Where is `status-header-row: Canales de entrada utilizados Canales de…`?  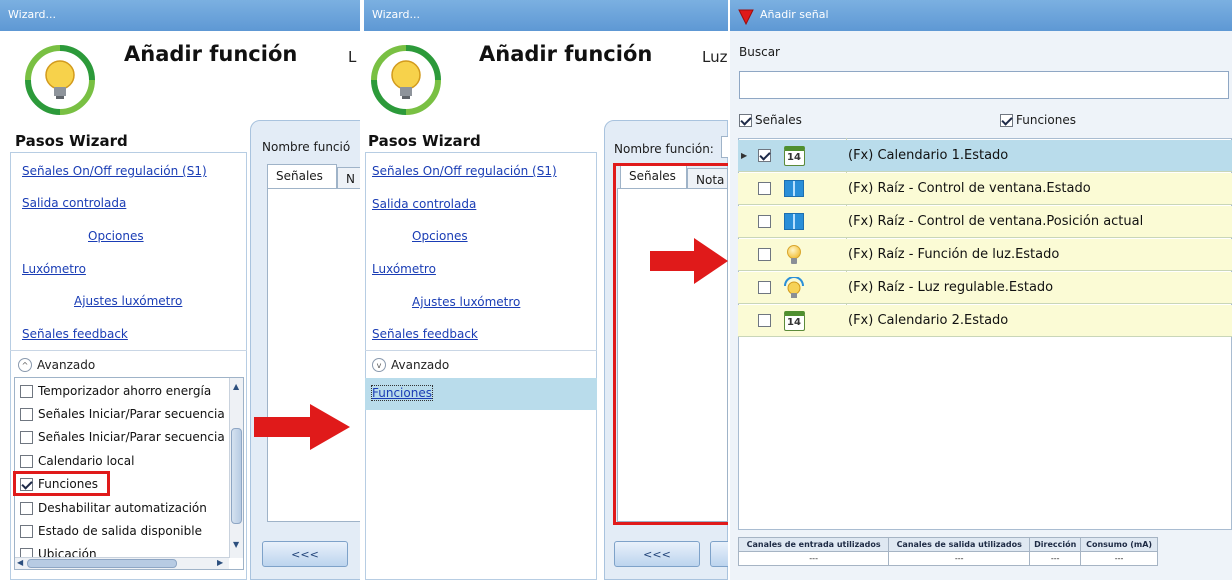 status-header-row: Canales de entrada utilizados Canales de… is located at coordinates (947, 544).